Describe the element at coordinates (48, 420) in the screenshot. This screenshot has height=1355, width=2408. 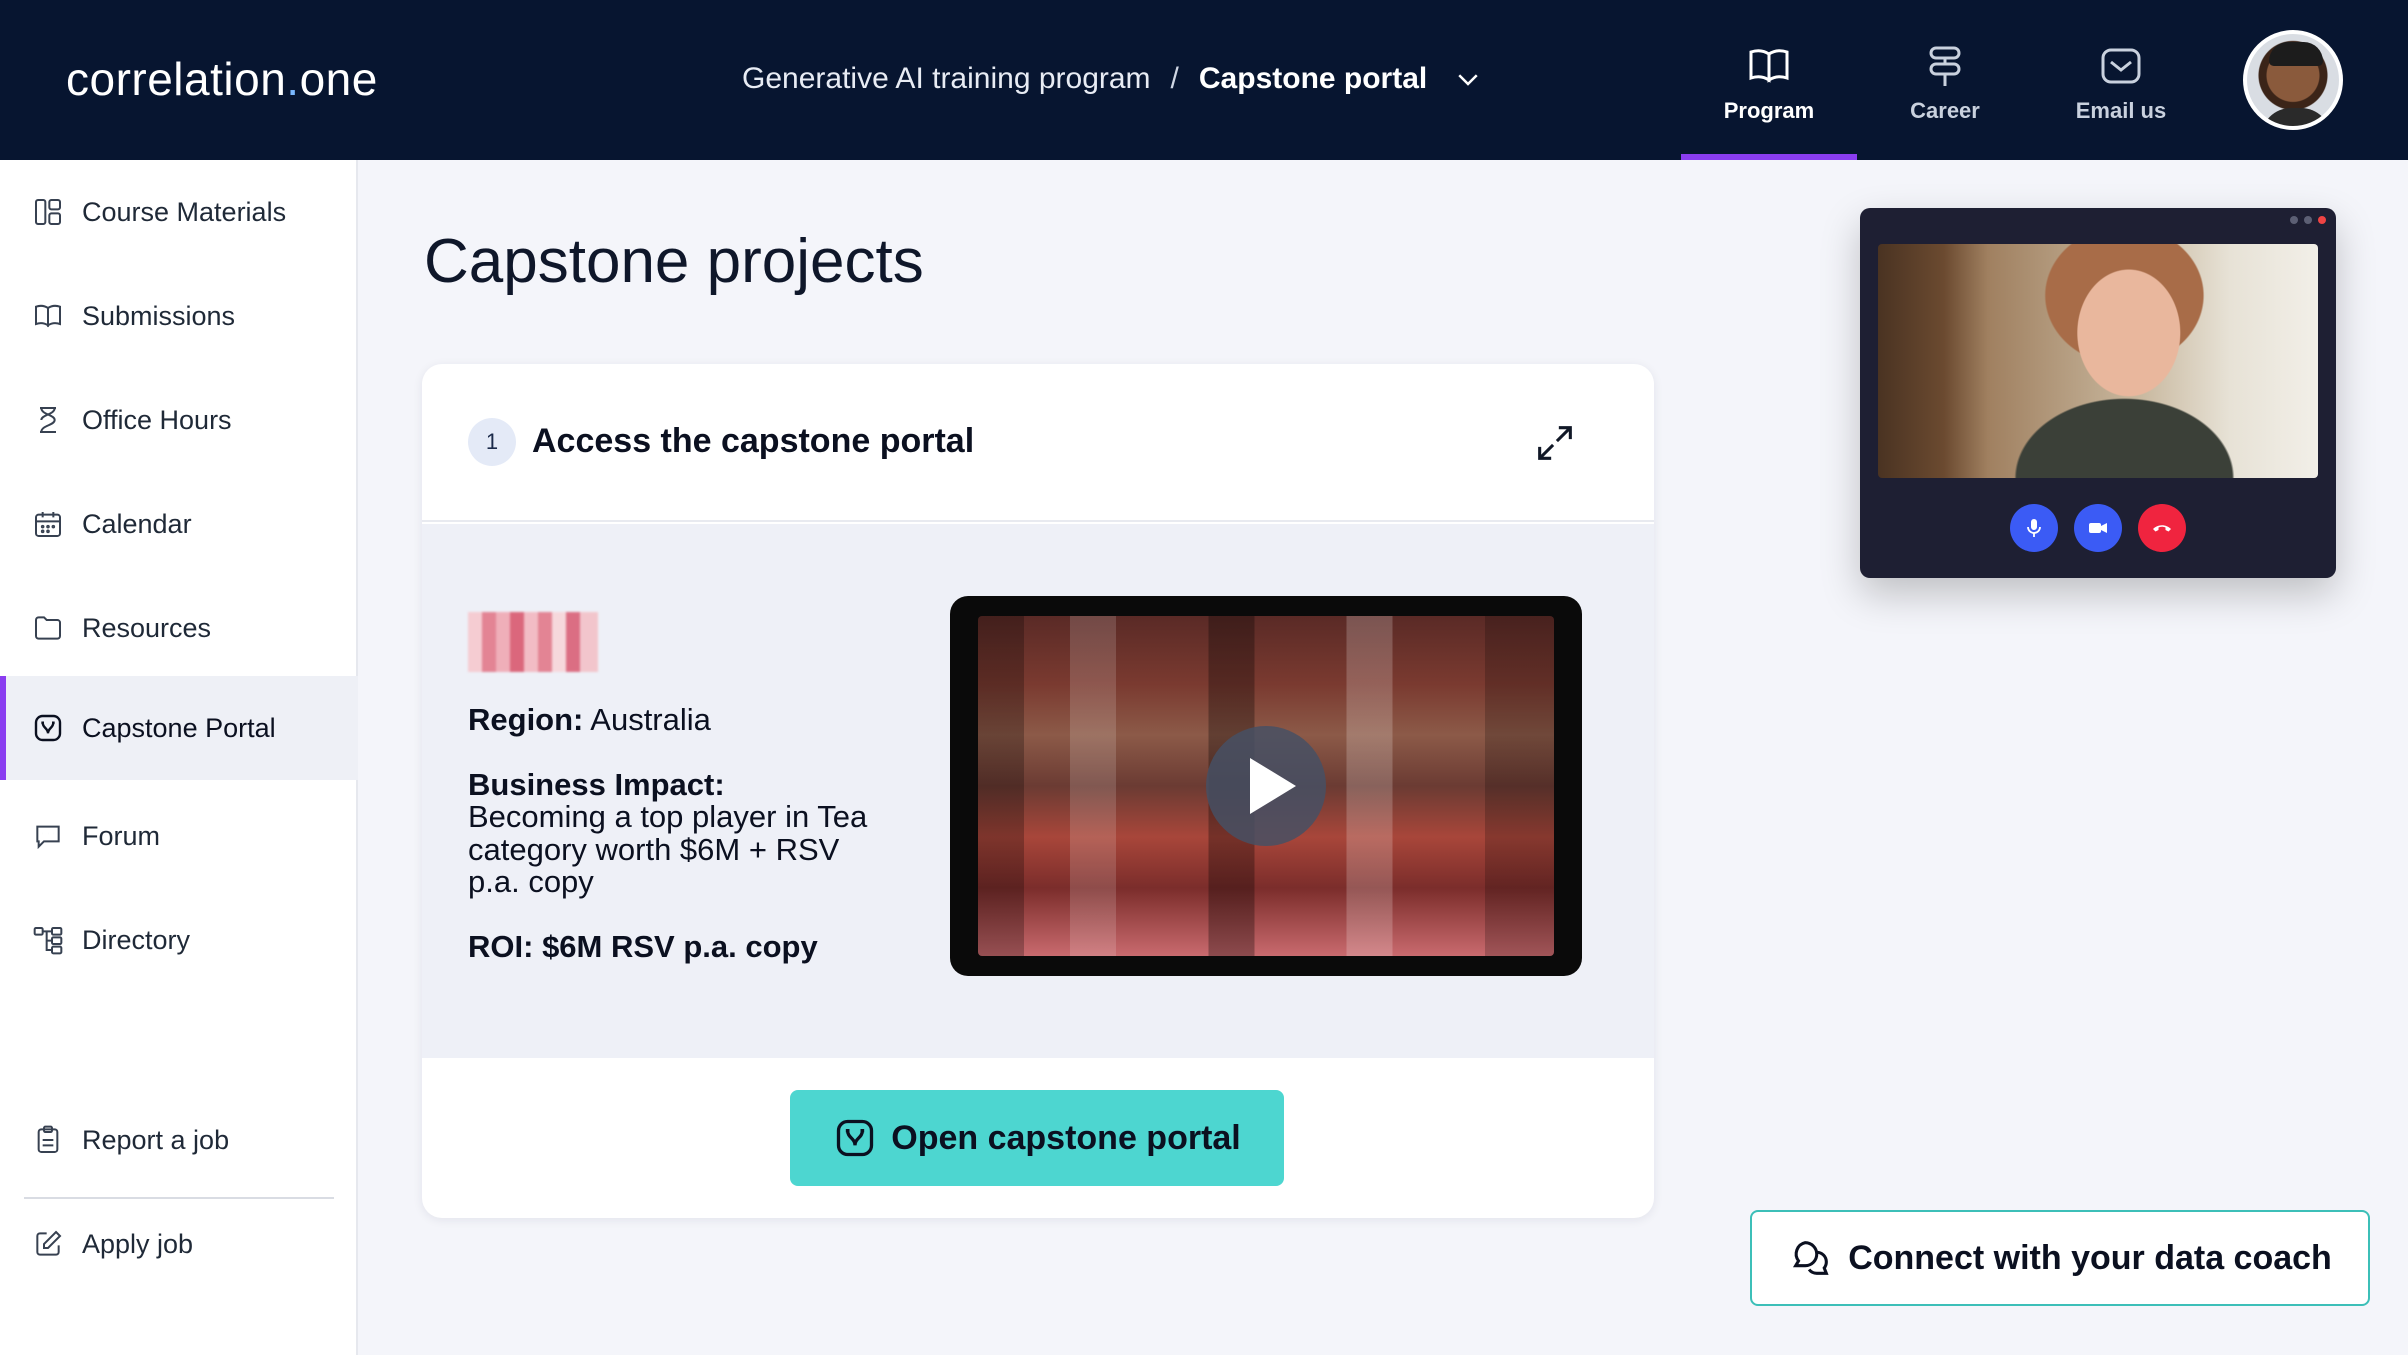
I see `hourglass-icon` at that location.